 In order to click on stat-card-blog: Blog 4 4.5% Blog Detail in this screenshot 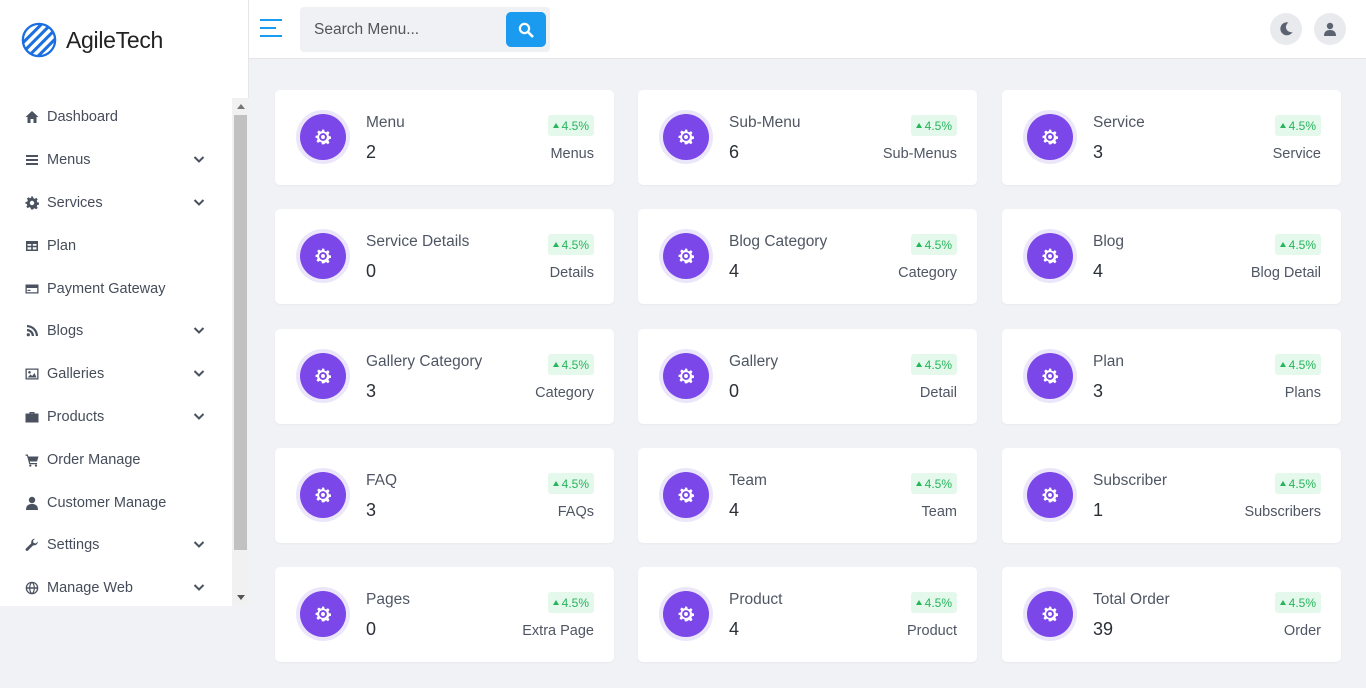, I will do `click(1171, 256)`.